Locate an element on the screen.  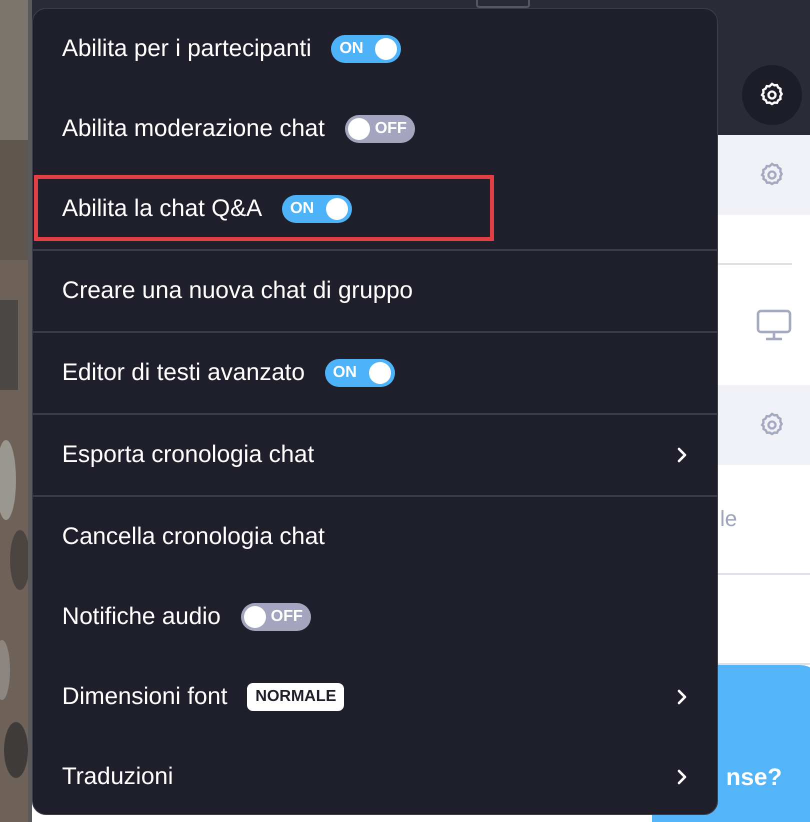
menu-item: Traduzioni is located at coordinates (118, 777).